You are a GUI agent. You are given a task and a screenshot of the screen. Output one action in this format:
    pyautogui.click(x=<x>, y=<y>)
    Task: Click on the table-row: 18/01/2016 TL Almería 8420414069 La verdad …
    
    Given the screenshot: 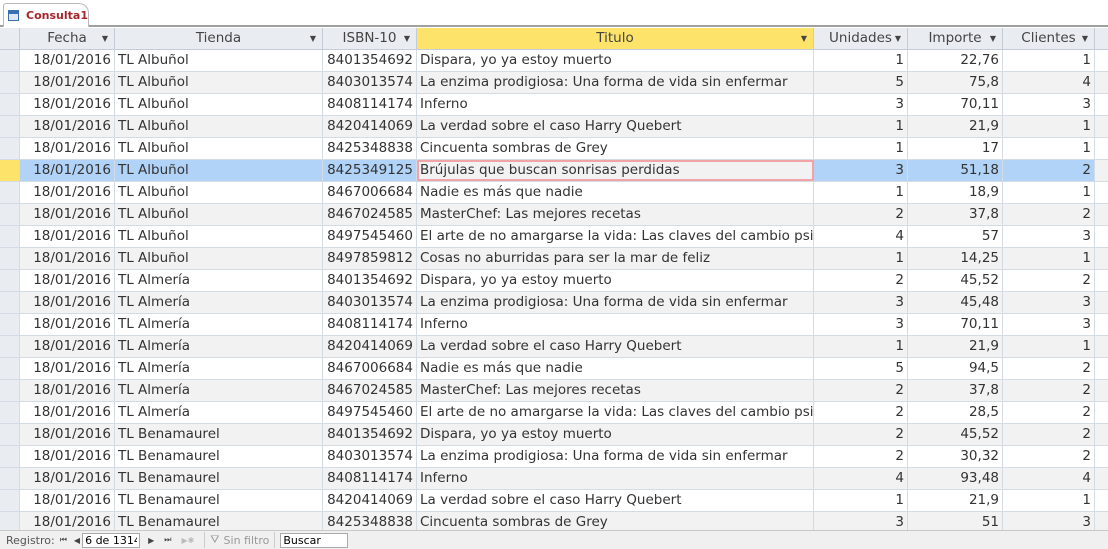 What is the action you would take?
    pyautogui.click(x=554, y=347)
    